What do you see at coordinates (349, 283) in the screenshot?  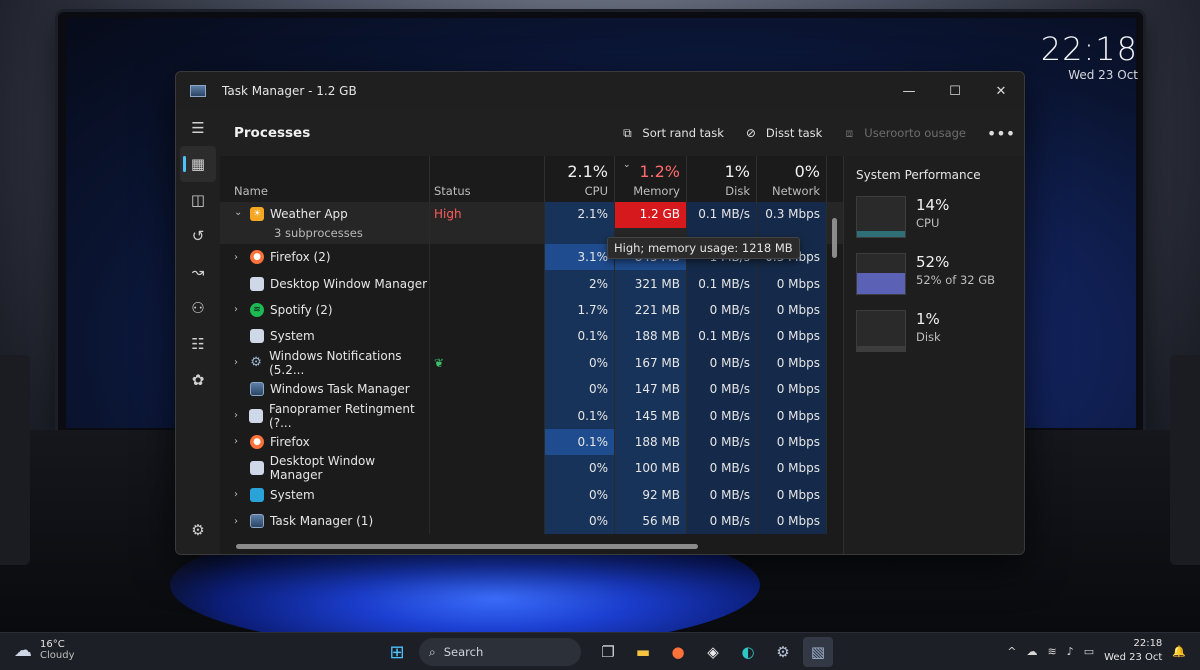 I see `process-name: Desktop Window Manager` at bounding box center [349, 283].